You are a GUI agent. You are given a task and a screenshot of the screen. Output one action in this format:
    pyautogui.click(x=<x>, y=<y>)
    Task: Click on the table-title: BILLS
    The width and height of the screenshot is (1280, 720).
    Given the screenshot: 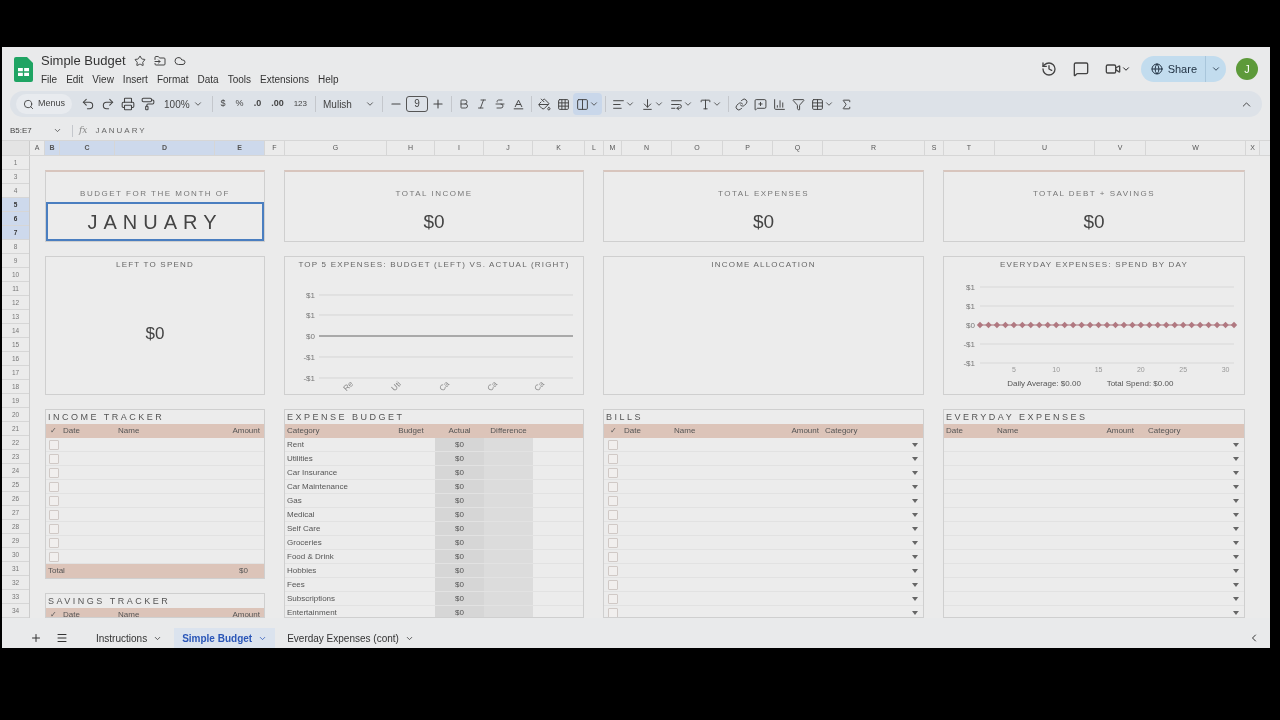 What is the action you would take?
    pyautogui.click(x=625, y=417)
    